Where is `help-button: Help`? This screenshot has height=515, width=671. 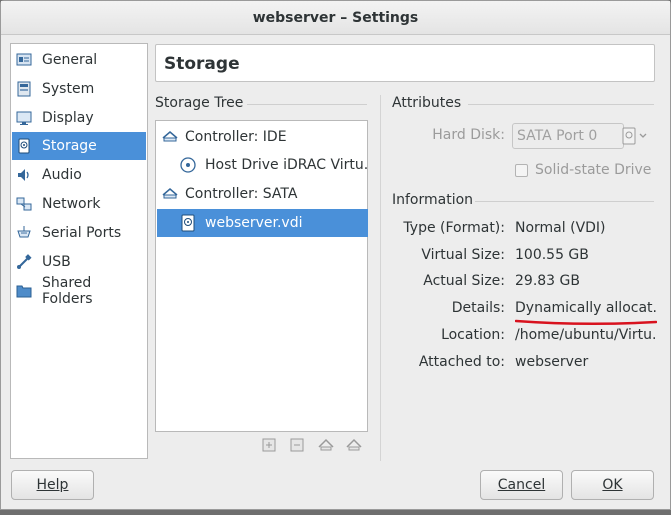 help-button: Help is located at coordinates (52, 485).